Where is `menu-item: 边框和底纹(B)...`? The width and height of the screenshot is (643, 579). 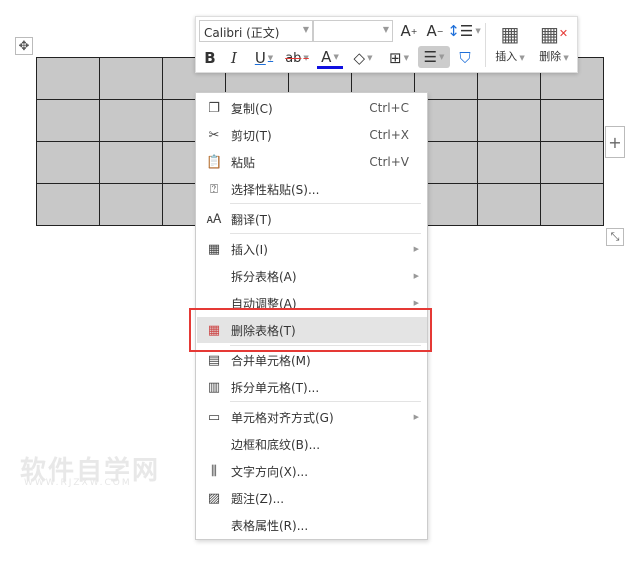 menu-item: 边框和底纹(B)... is located at coordinates (312, 444).